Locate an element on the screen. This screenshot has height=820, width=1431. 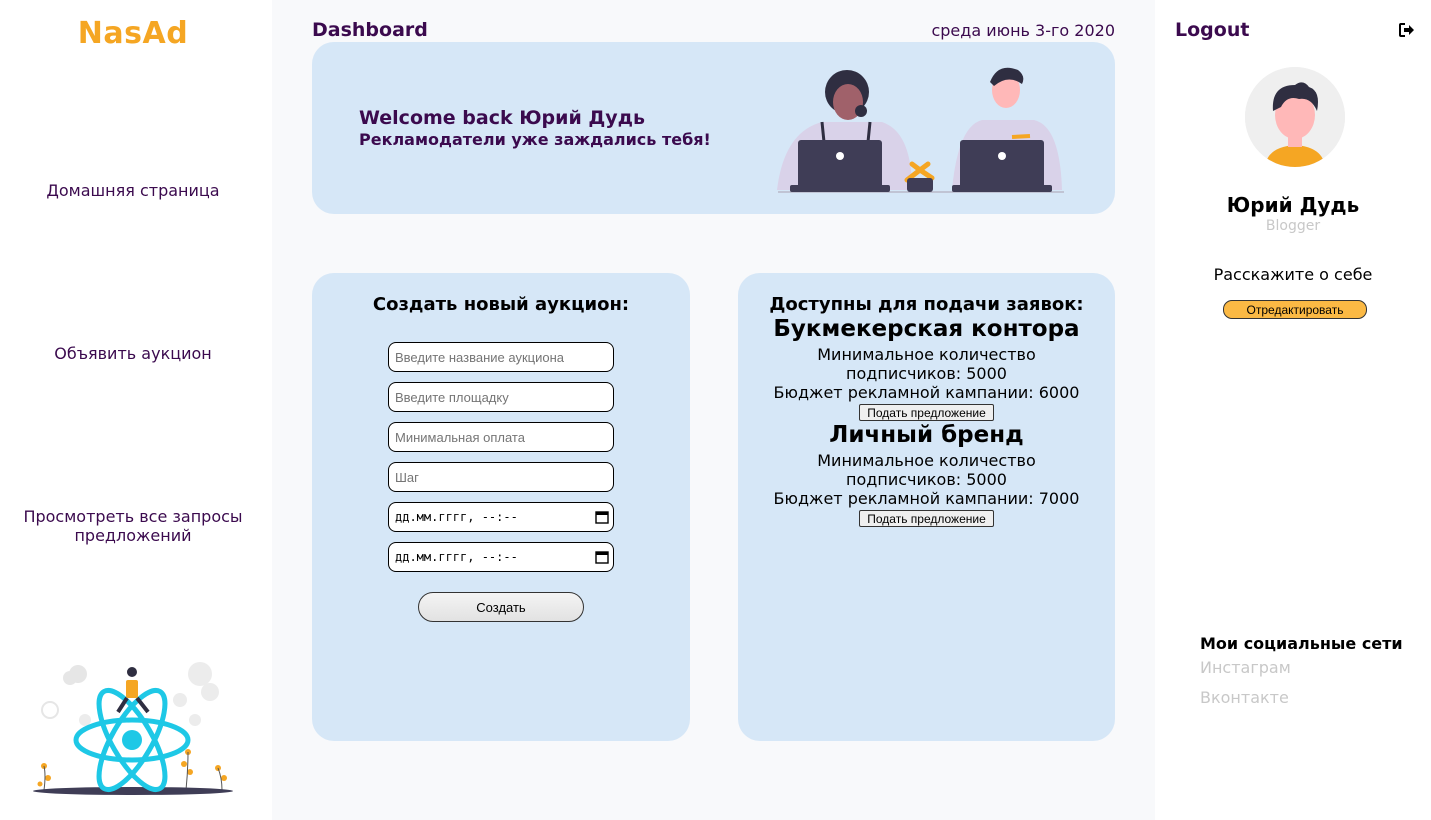
logout-icon is located at coordinates (1407, 30).